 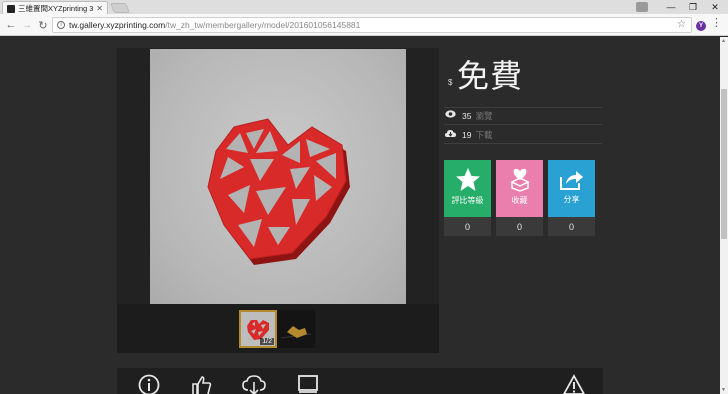 What do you see at coordinates (724, 164) in the screenshot?
I see `scrollbar-thumb` at bounding box center [724, 164].